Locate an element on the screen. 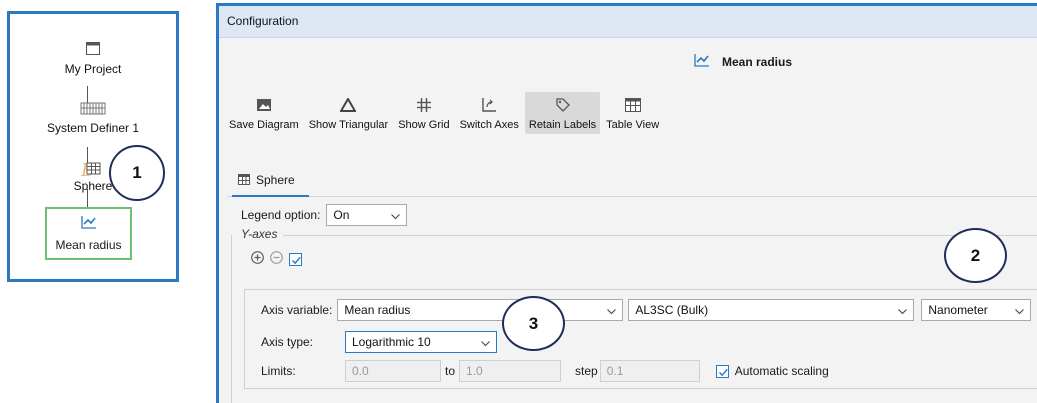  step-label: step is located at coordinates (586, 371).